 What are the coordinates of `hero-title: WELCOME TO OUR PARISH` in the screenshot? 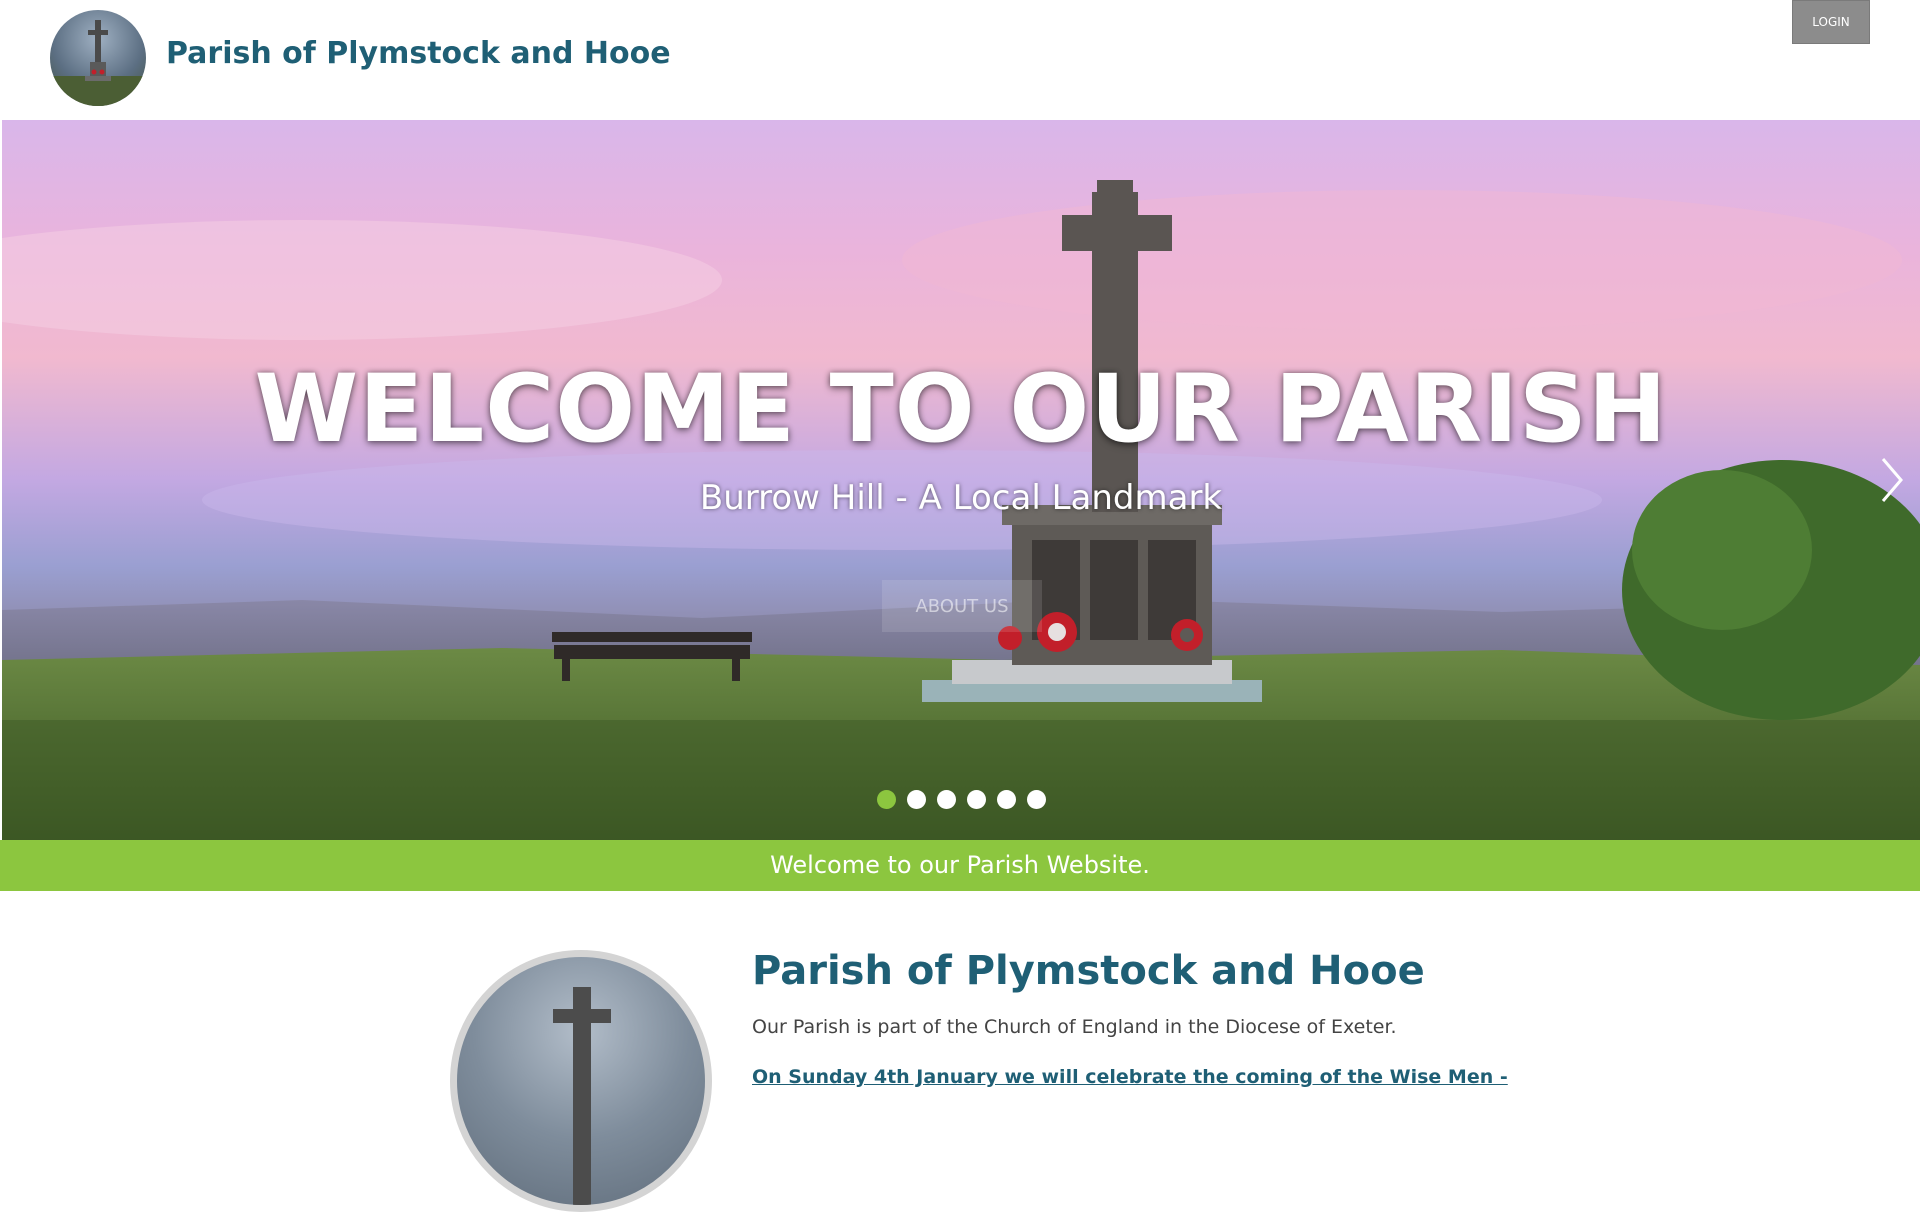 It's located at (961, 409).